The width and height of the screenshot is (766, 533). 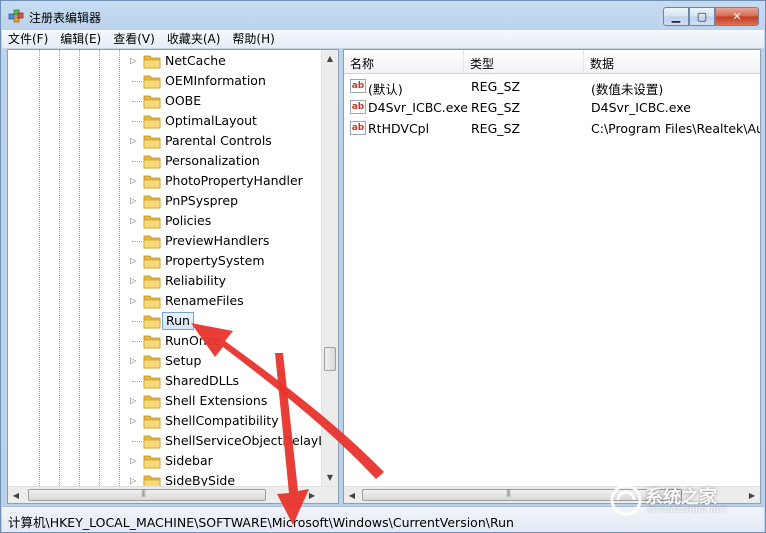 What do you see at coordinates (329, 268) in the screenshot?
I see `tree-vertical-scrollbar: ▲ ▼` at bounding box center [329, 268].